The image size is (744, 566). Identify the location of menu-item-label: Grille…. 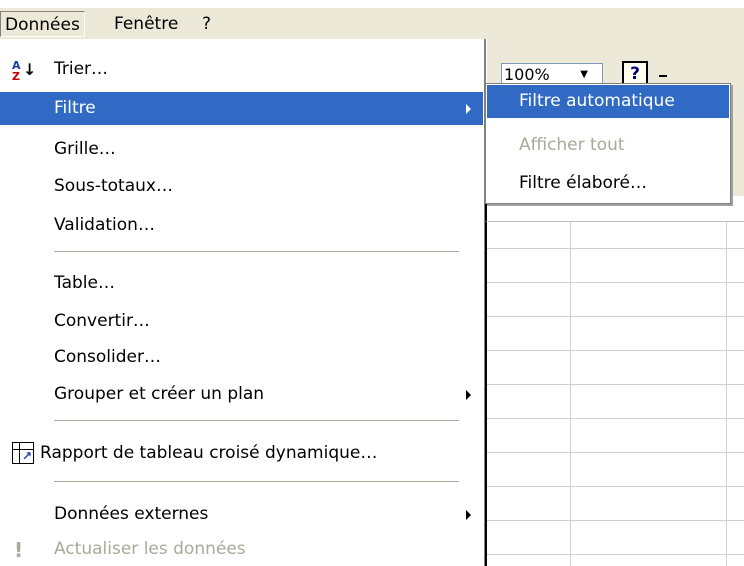
(85, 149).